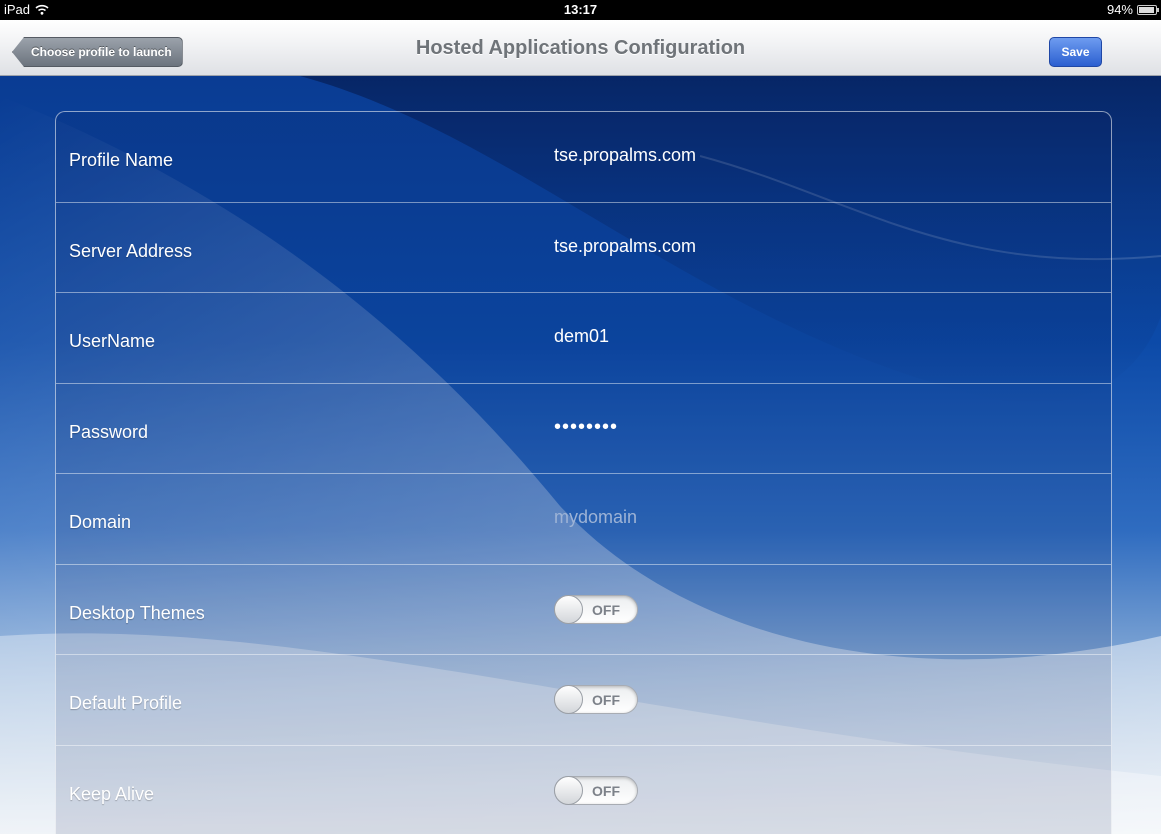  I want to click on desktop-themes-label: Desktop Themes, so click(137, 612).